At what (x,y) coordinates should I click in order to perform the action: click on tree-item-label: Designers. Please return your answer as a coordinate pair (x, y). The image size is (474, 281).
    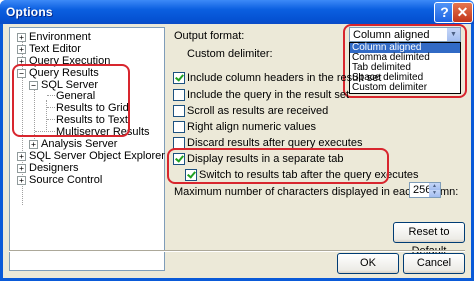
    Looking at the image, I should click on (54, 168).